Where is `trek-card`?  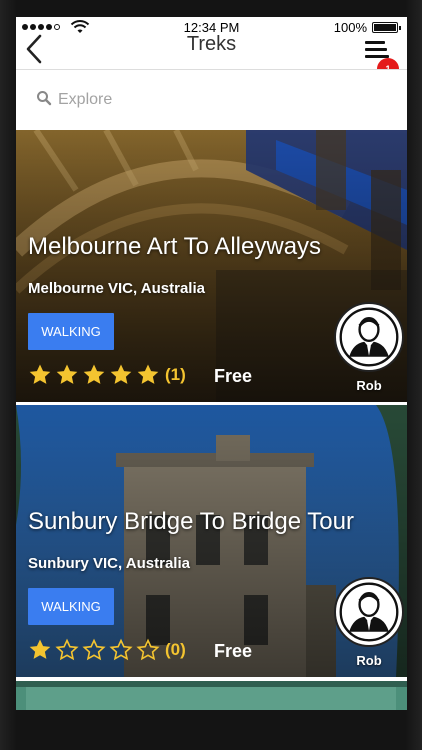 trek-card is located at coordinates (211, 695).